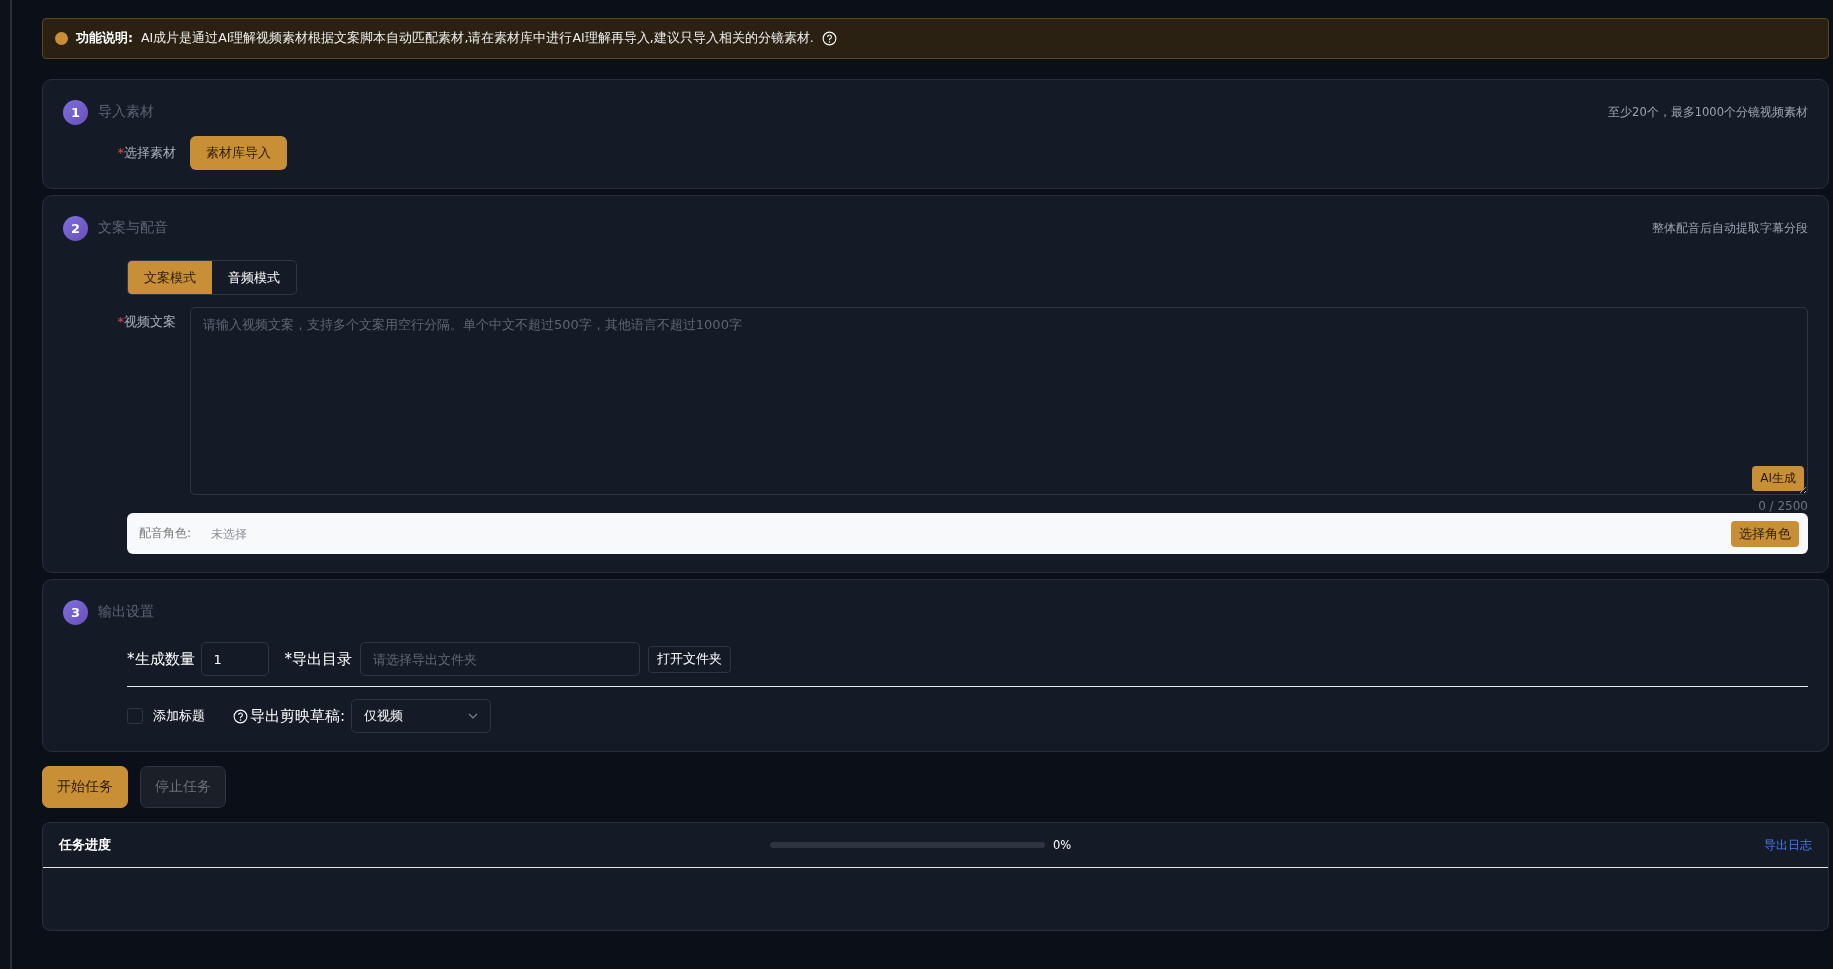 Image resolution: width=1833 pixels, height=969 pixels. I want to click on task-button: 开始任务, so click(85, 787).